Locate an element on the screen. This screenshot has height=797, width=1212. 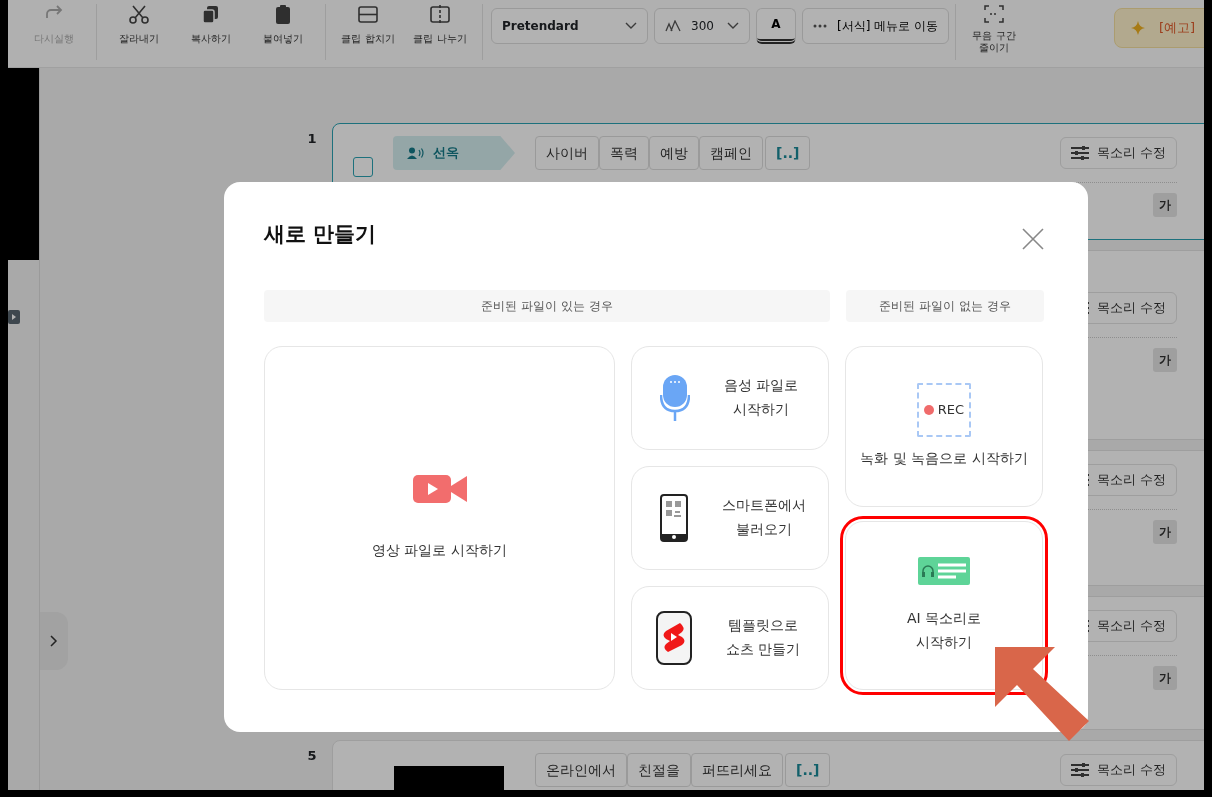
start-option: REC 녹화 및 녹음으로 시작하기 is located at coordinates (944, 427).